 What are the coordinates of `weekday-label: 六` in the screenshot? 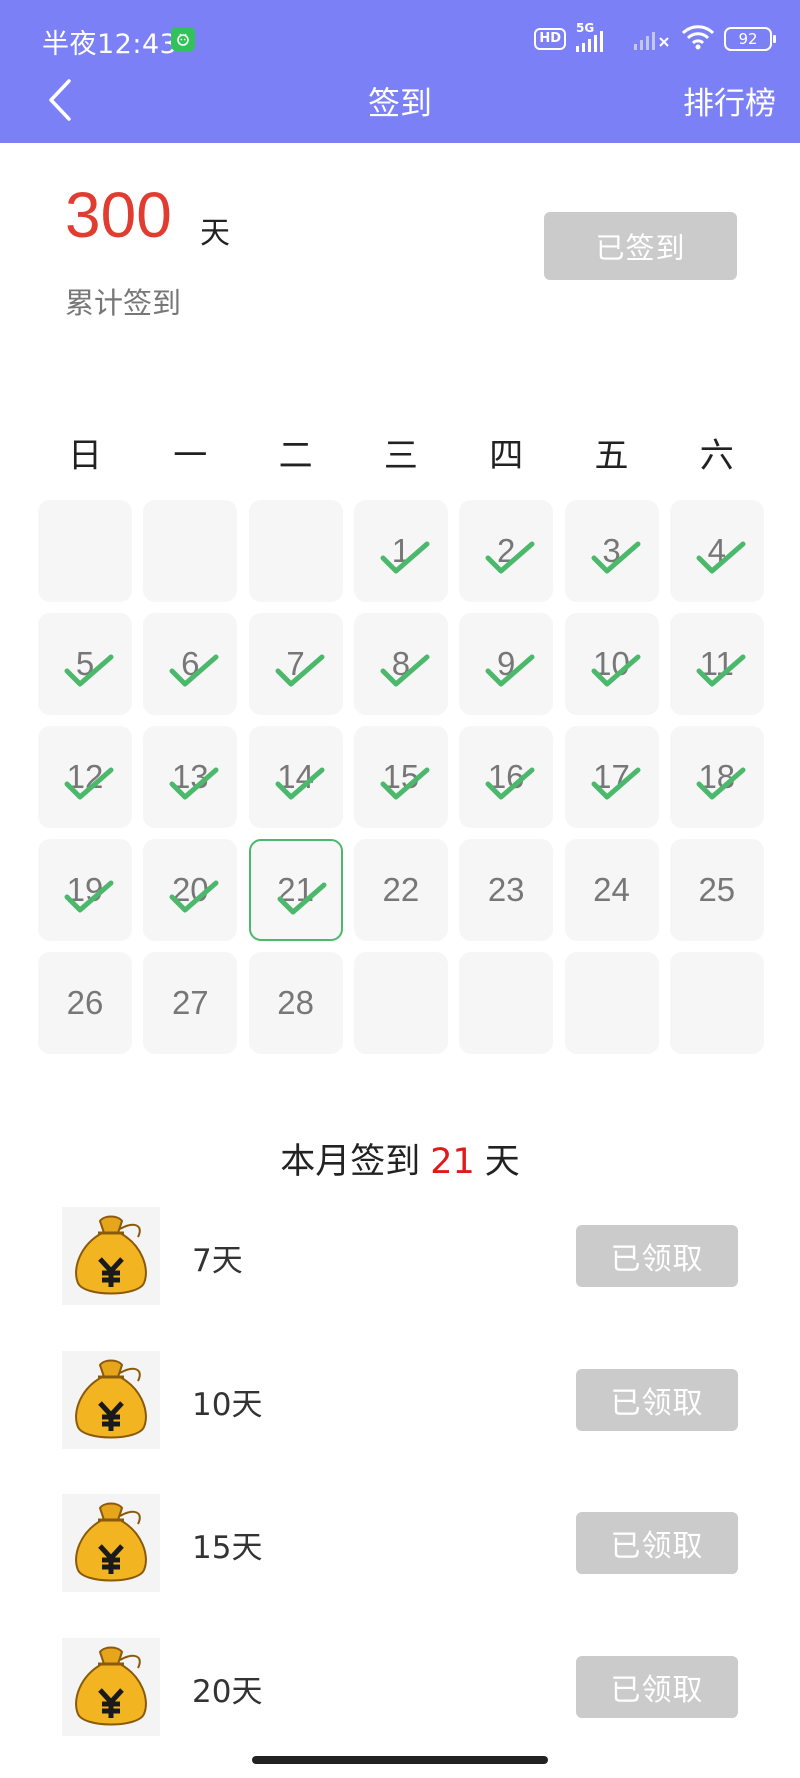 It's located at (716, 456).